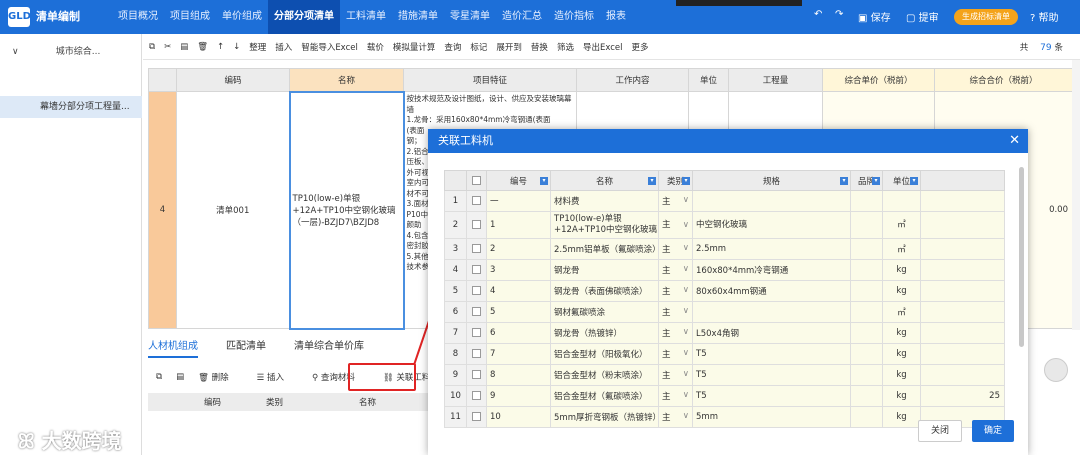  I want to click on row-name: TP10(low-e)单银+12A+TP10中空钢化玻璃, so click(604, 225).